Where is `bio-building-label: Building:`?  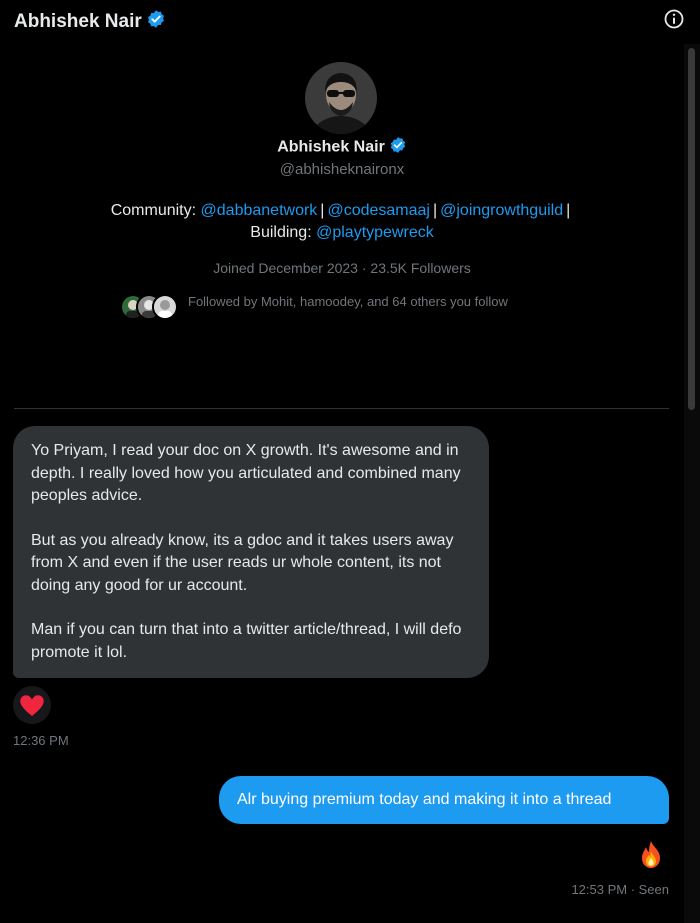 bio-building-label: Building: is located at coordinates (281, 232).